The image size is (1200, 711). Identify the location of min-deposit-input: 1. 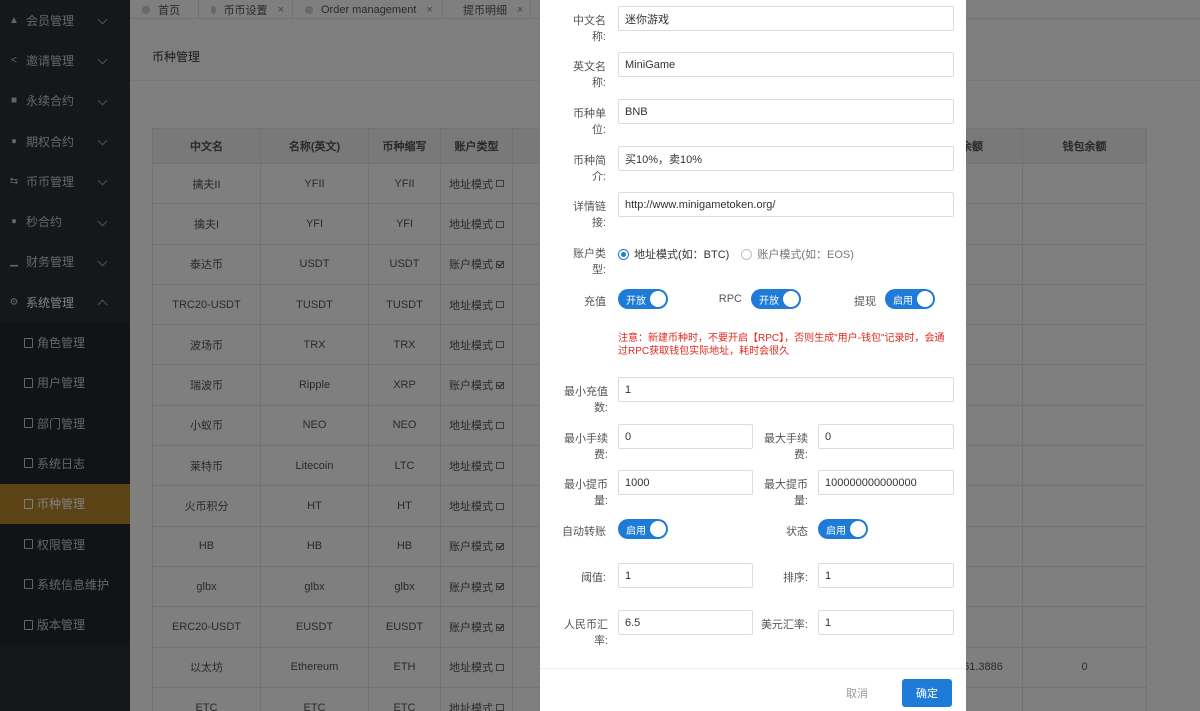
(786, 389).